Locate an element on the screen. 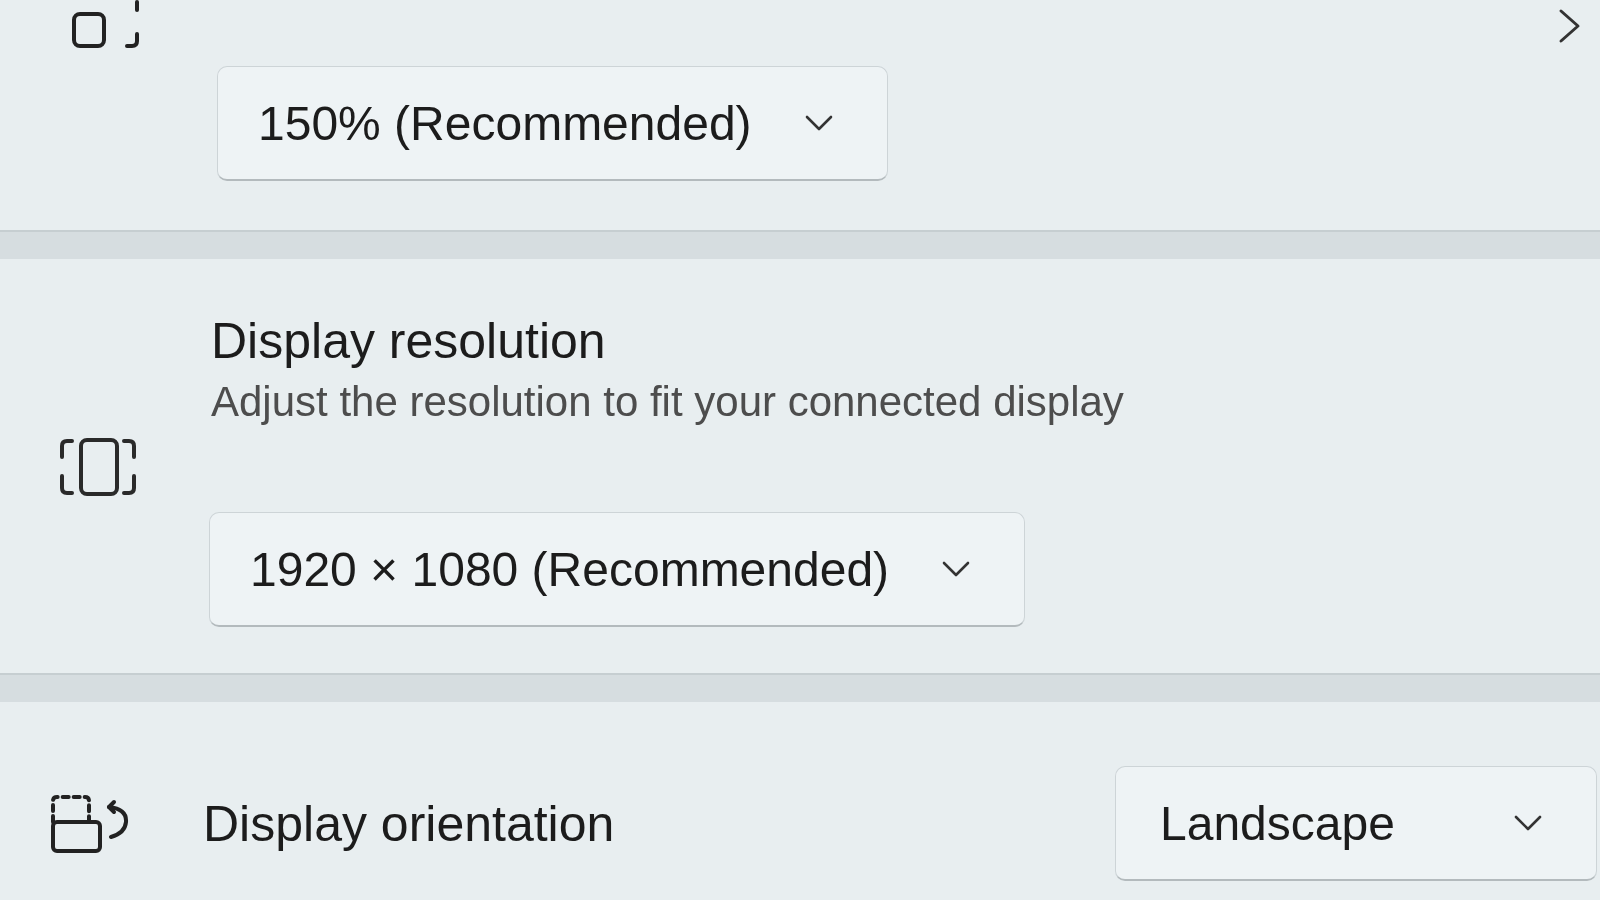  dropdown: 150% (Recommended) is located at coordinates (552, 123).